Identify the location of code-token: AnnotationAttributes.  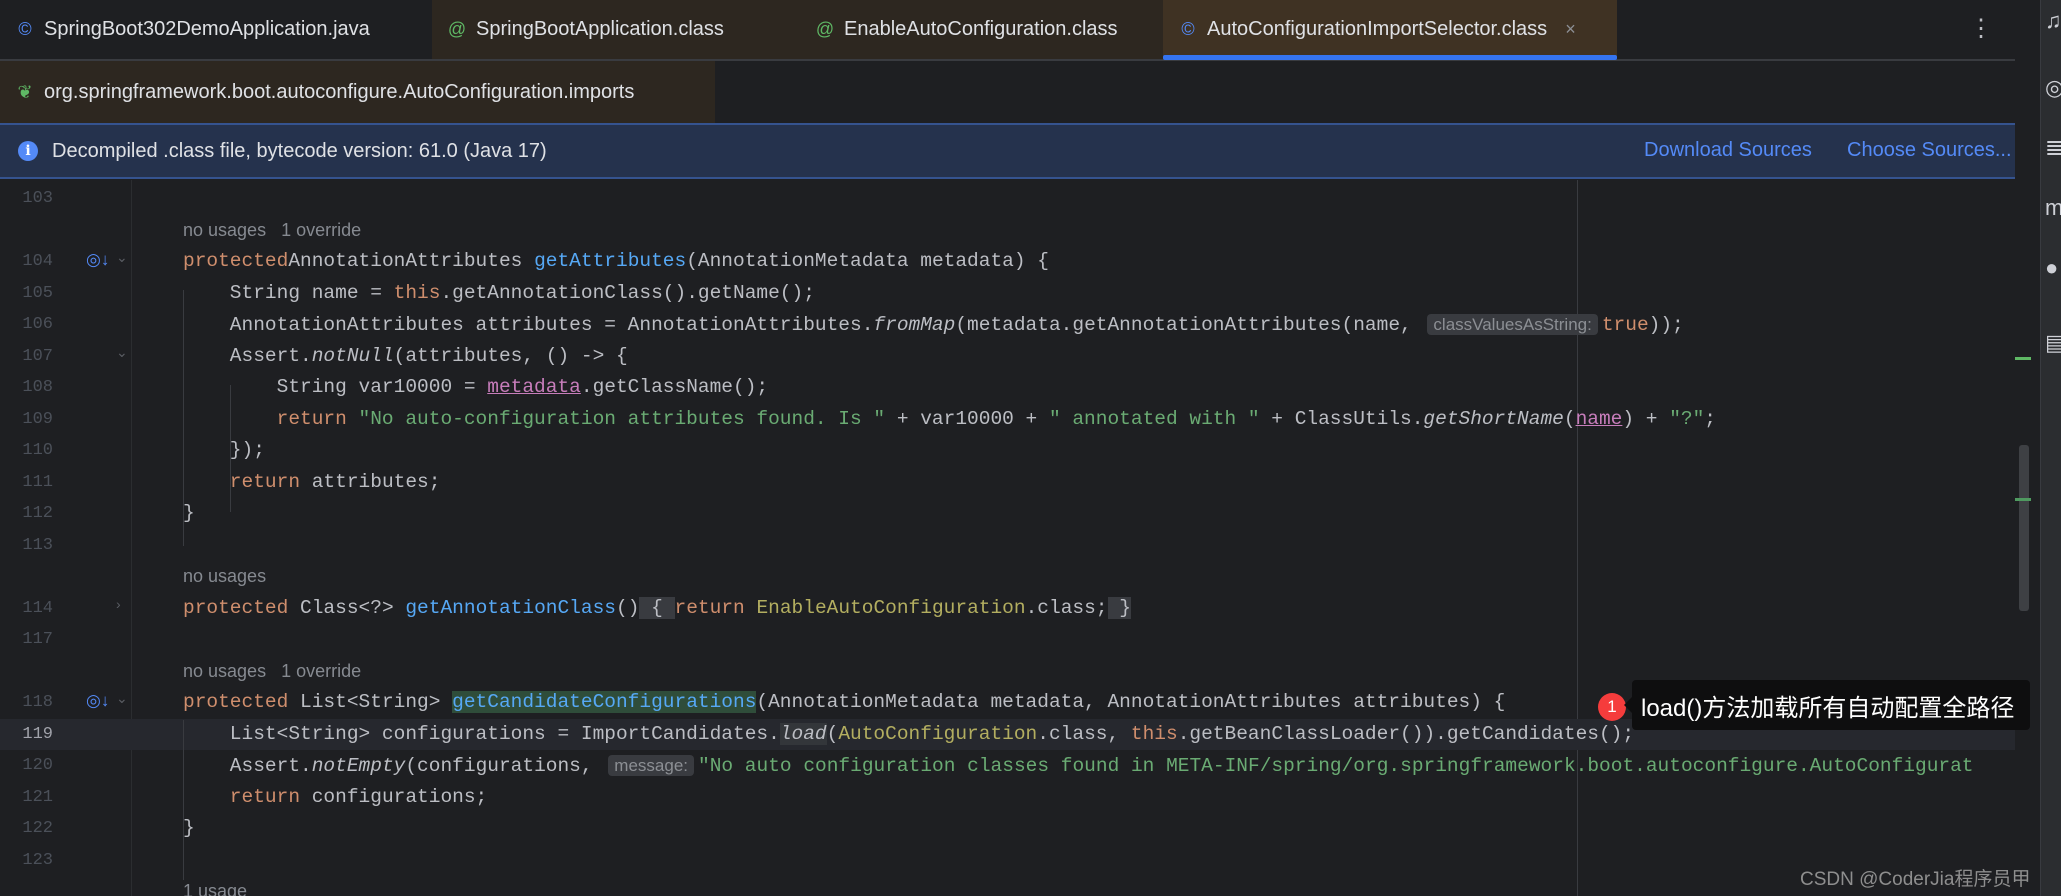
(411, 261).